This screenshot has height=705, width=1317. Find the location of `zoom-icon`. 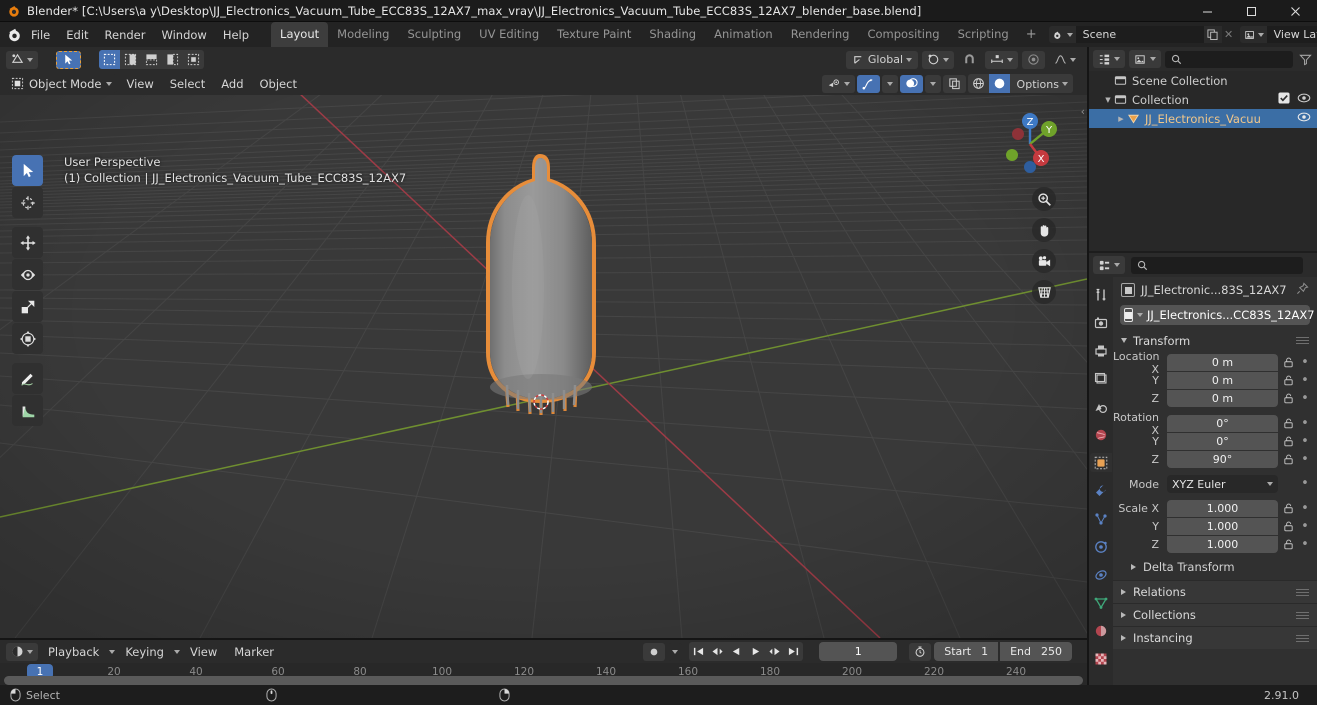

zoom-icon is located at coordinates (1044, 199).